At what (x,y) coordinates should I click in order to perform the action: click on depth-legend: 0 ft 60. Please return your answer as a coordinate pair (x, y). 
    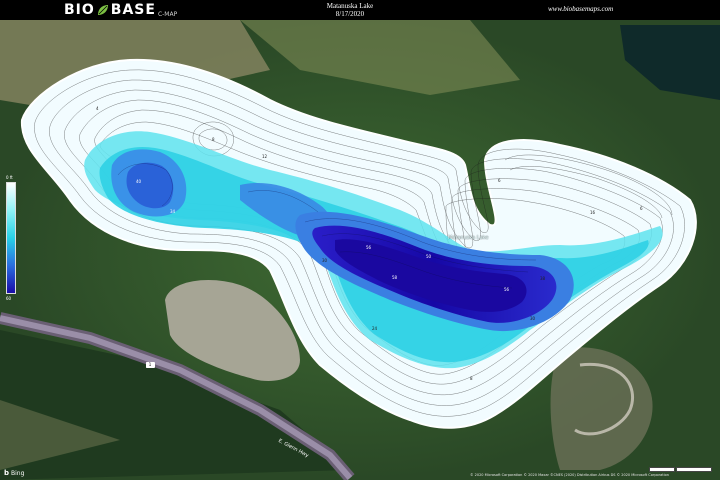
    Looking at the image, I should click on (11, 238).